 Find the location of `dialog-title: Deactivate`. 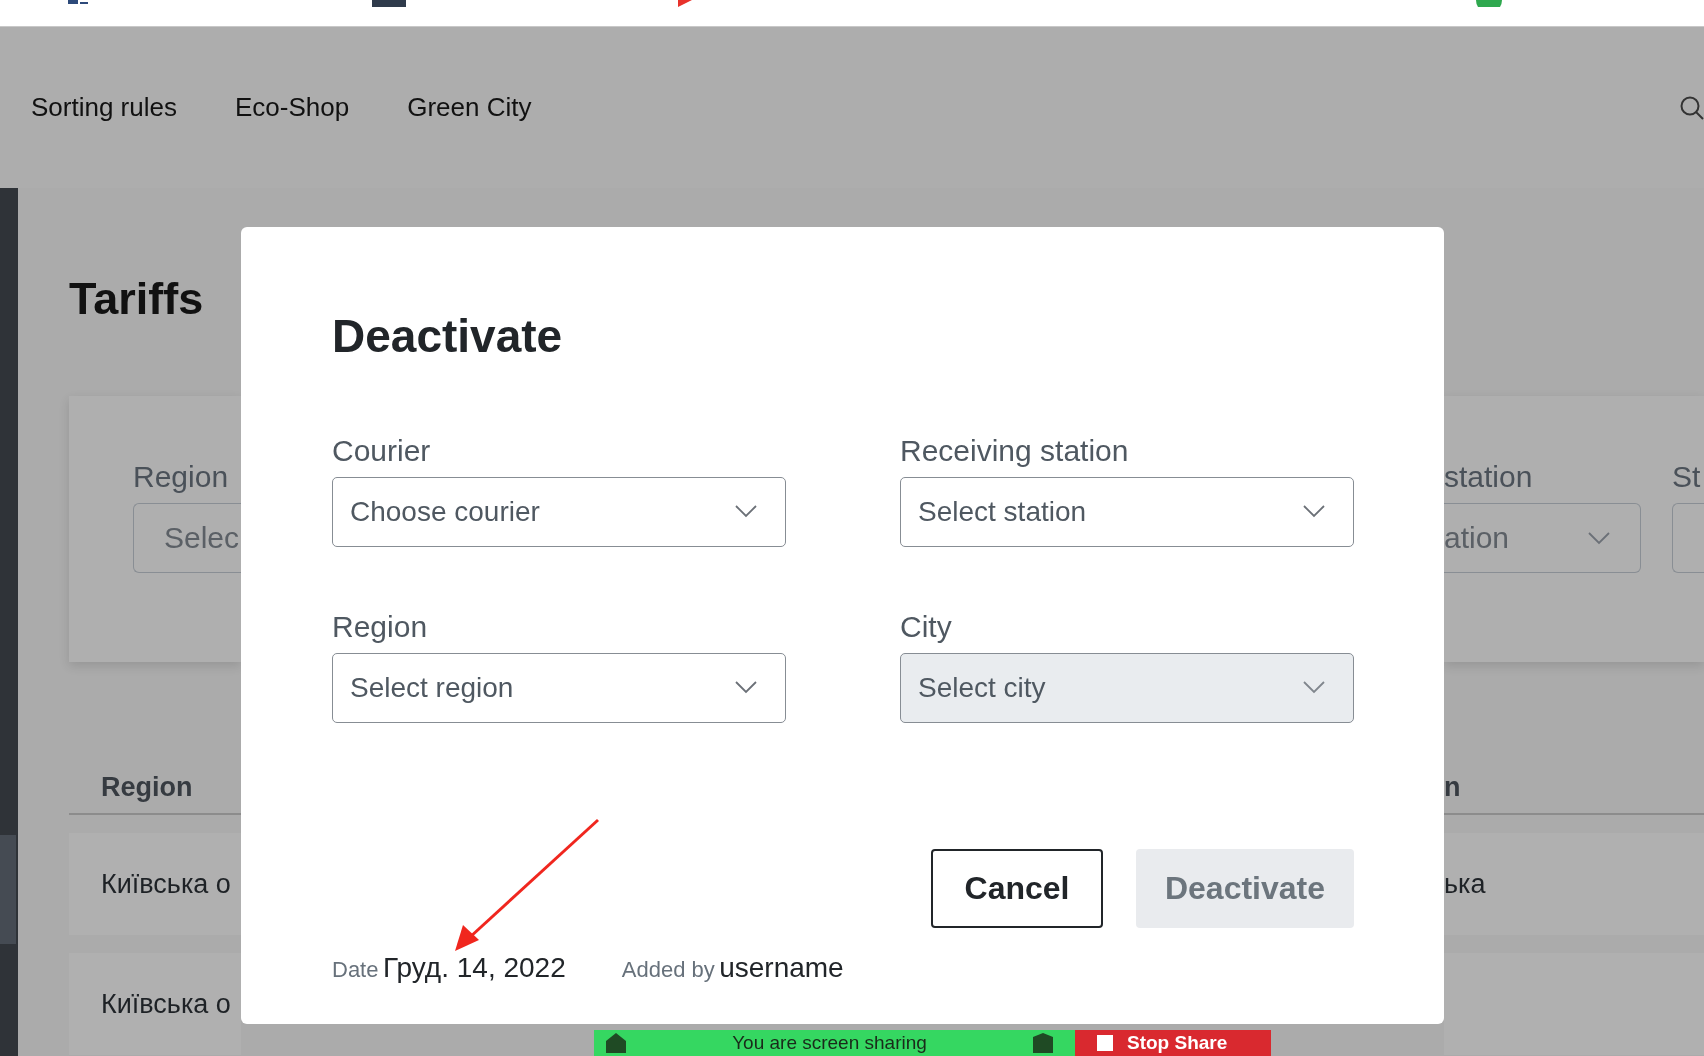

dialog-title: Deactivate is located at coordinates (448, 336).